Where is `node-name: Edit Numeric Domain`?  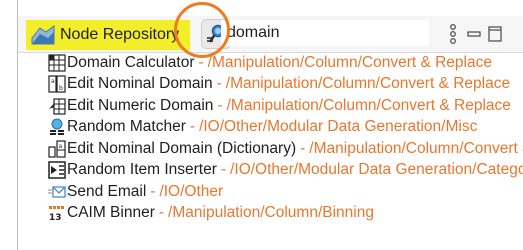
node-name: Edit Numeric Domain is located at coordinates (140, 105).